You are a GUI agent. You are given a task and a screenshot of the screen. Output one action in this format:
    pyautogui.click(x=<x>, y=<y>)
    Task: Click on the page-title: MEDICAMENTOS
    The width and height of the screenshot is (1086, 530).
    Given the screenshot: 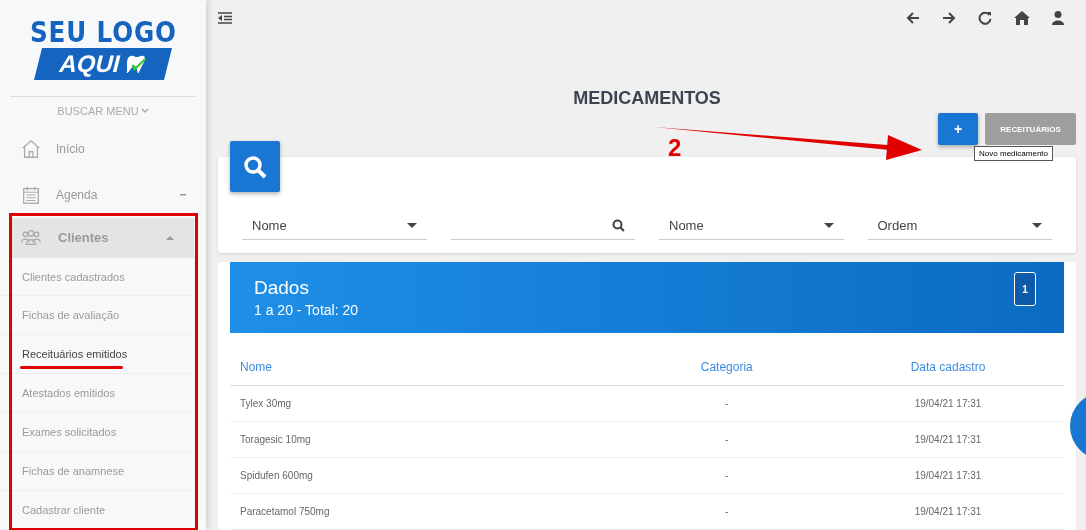 What is the action you would take?
    pyautogui.click(x=647, y=99)
    